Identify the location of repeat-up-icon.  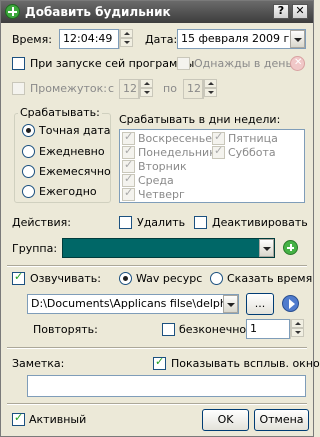
(297, 323).